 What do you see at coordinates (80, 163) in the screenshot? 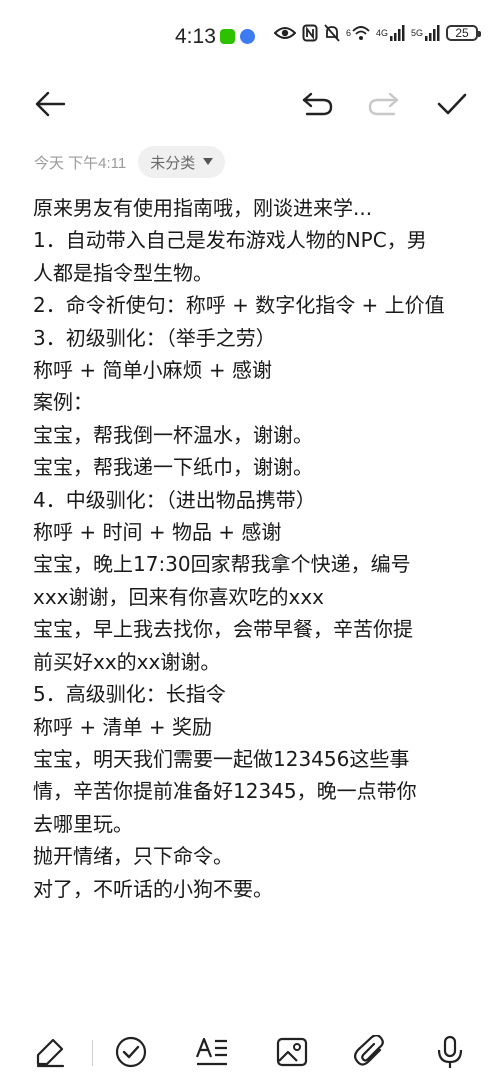
I see `note-date: 今天 下午4:11` at bounding box center [80, 163].